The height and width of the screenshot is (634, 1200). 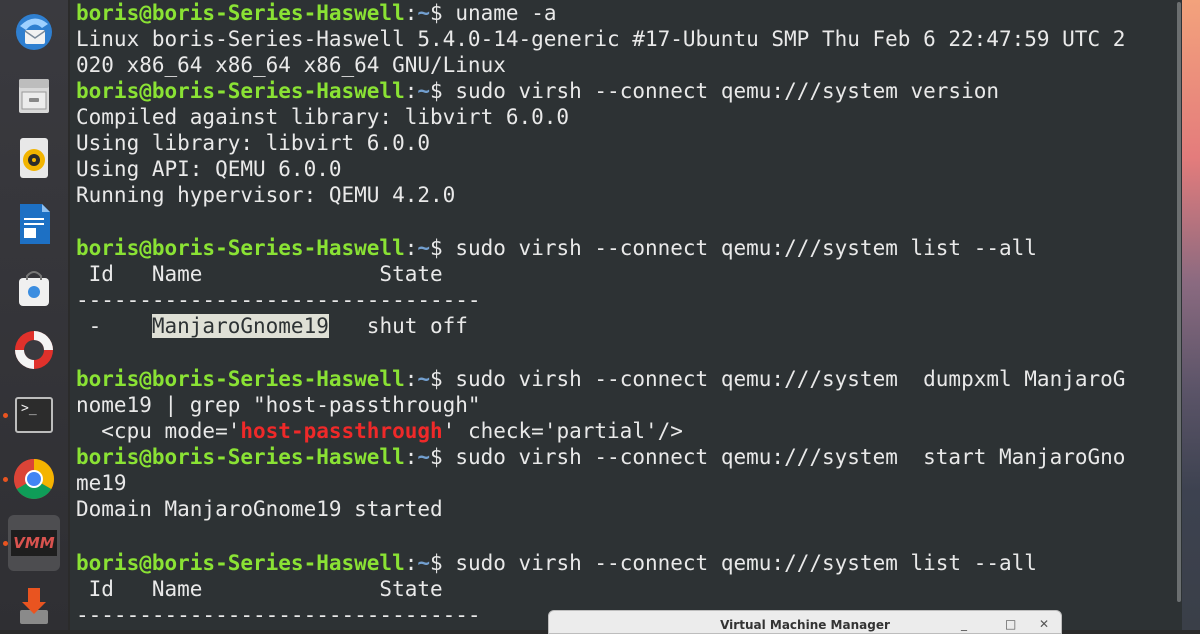 I want to click on dock-help, so click(x=34, y=350).